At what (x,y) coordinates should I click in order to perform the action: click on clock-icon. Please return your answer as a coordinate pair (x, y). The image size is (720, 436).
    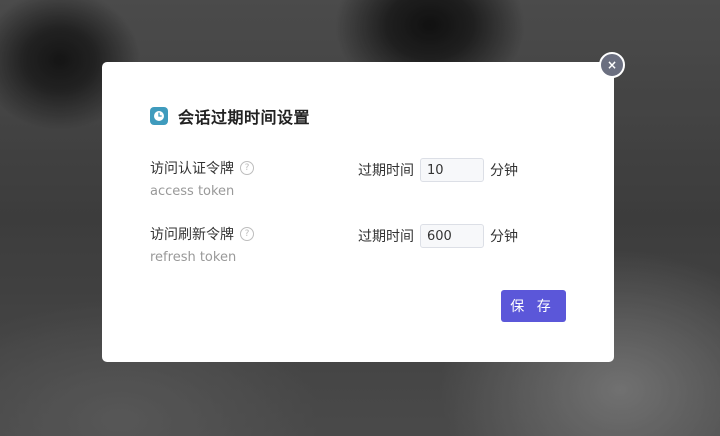
    Looking at the image, I should click on (159, 116).